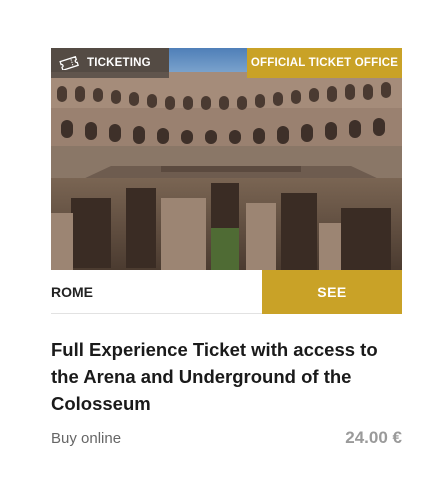 Image resolution: width=427 pixels, height=487 pixels. What do you see at coordinates (226, 438) in the screenshot?
I see `card-footer: Buy online 24.00 €` at bounding box center [226, 438].